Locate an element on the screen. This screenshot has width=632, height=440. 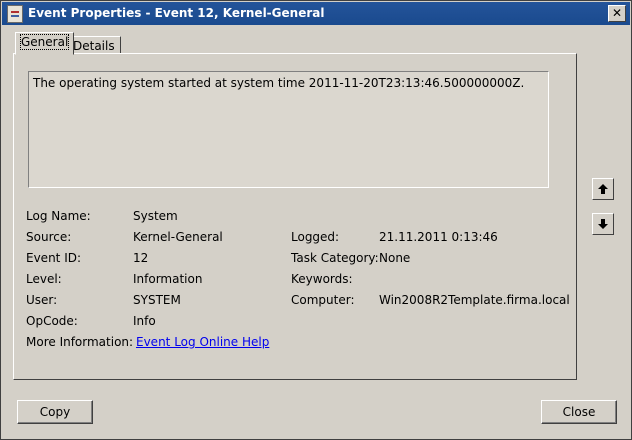
next-event-button is located at coordinates (603, 224).